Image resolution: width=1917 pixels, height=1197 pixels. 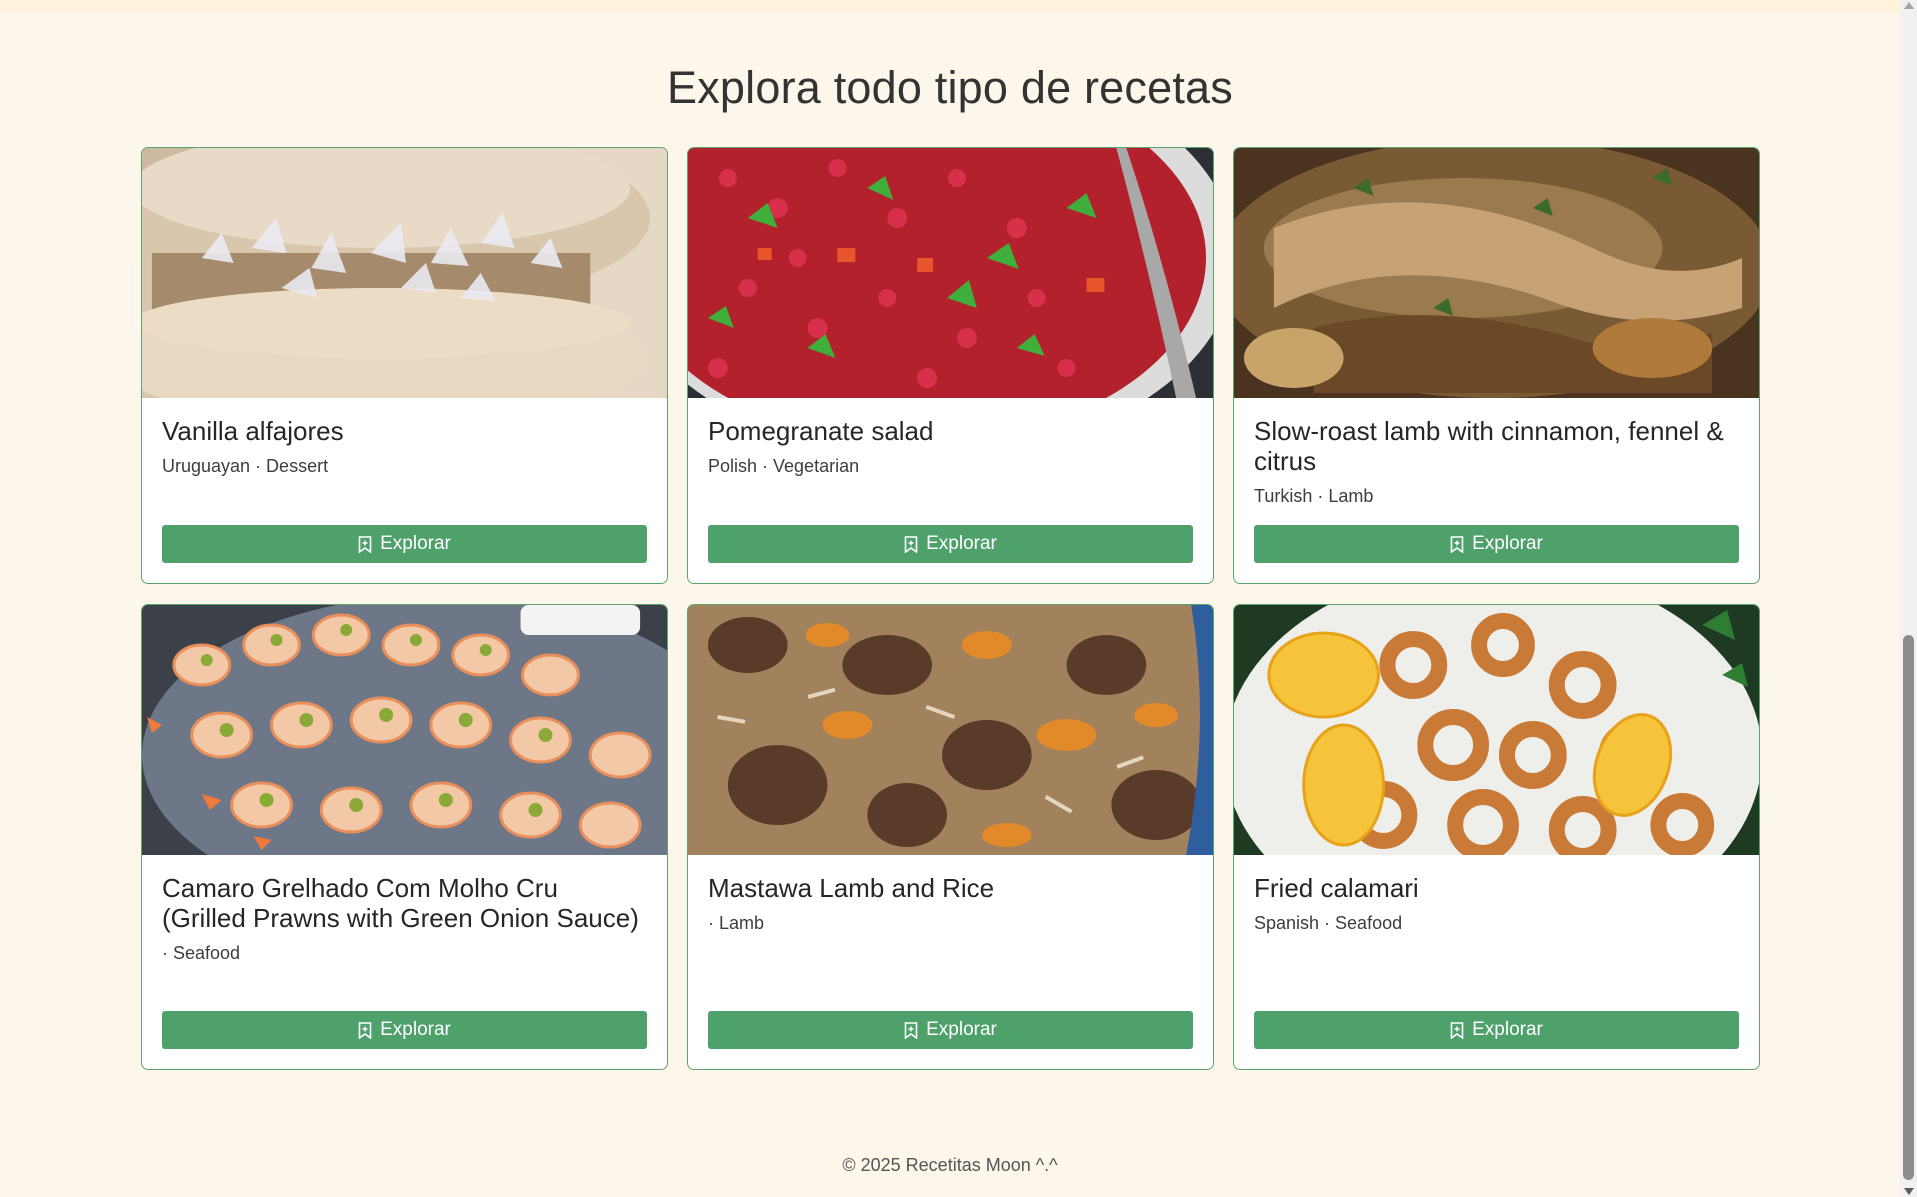 I want to click on recipe-meta: Turkish · Lamb, so click(x=1314, y=496).